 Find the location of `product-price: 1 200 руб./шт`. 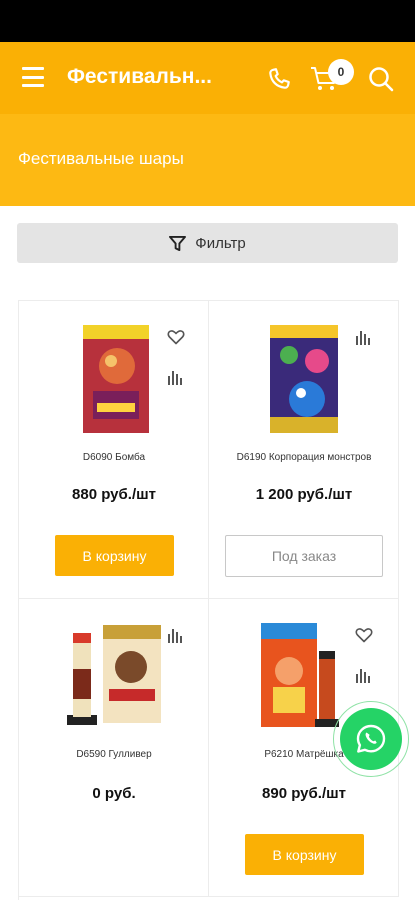

product-price: 1 200 руб./шт is located at coordinates (304, 494).